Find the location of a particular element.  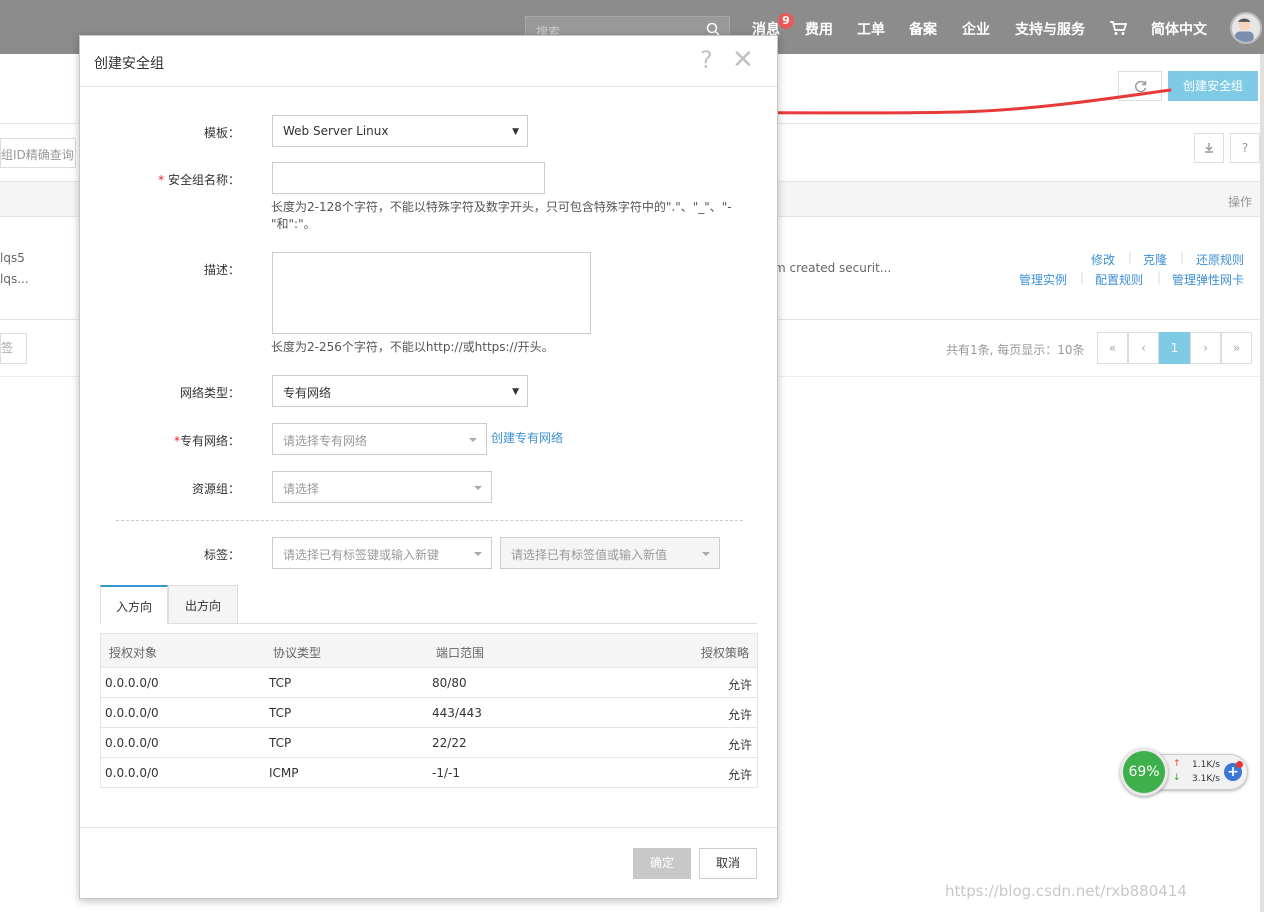

tag-value-select: 请选择已有标签值或输入新值 is located at coordinates (610, 553).